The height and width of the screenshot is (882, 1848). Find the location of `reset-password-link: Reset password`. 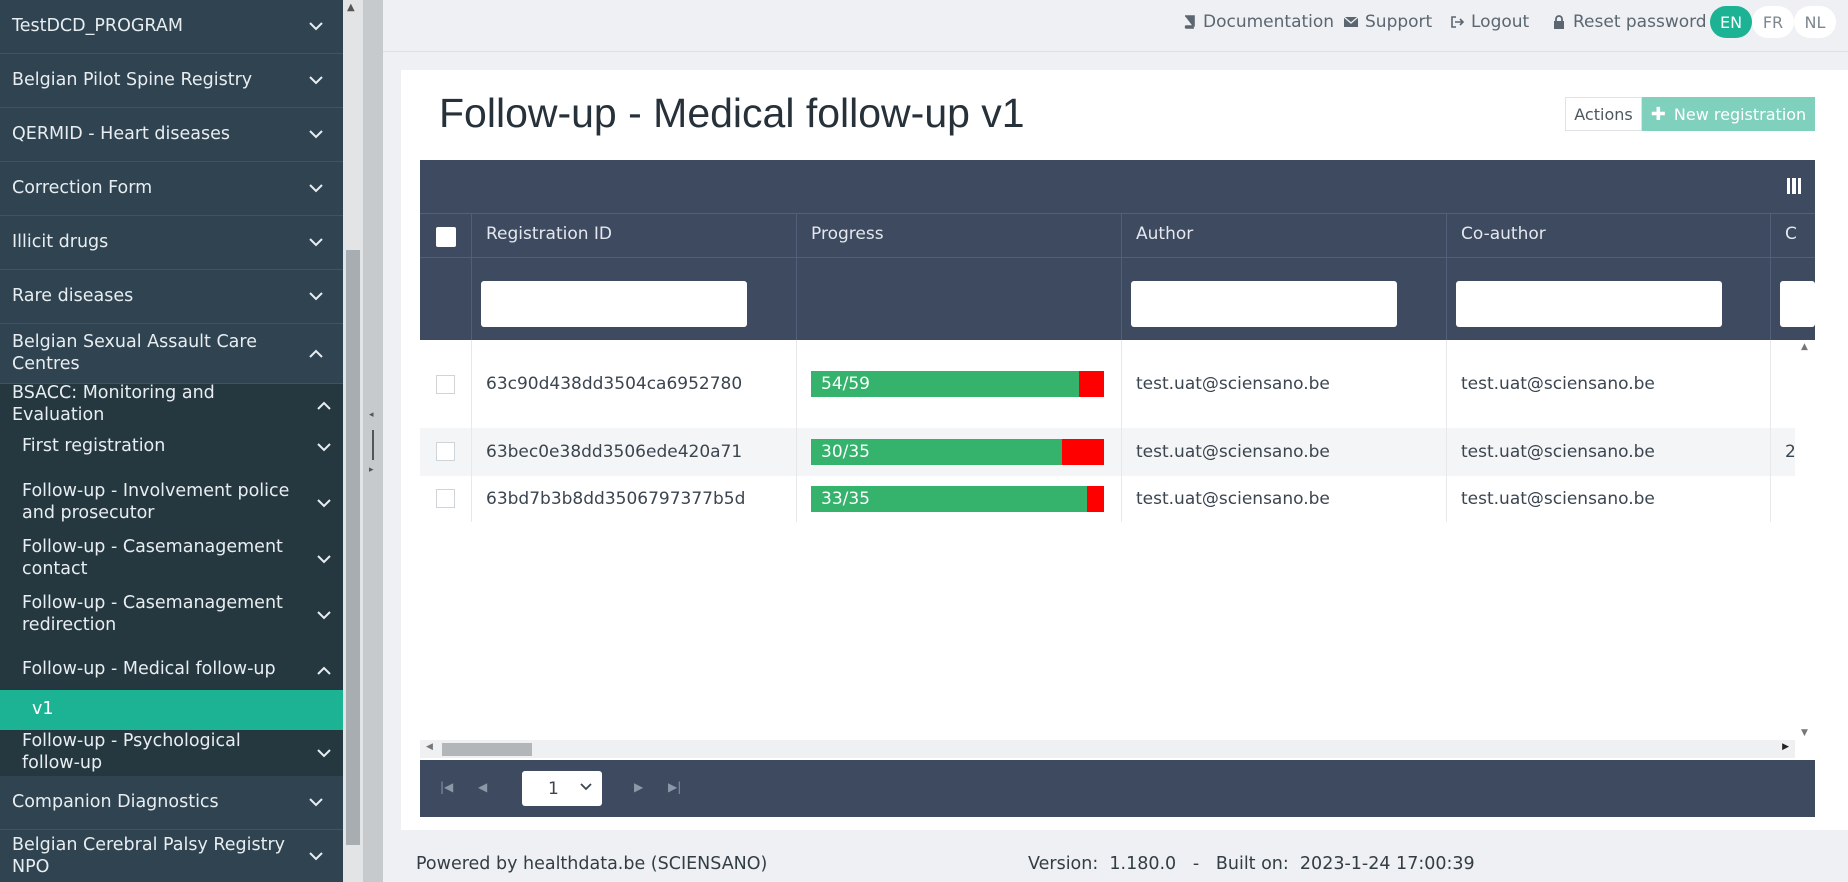

reset-password-link: Reset password is located at coordinates (1629, 22).